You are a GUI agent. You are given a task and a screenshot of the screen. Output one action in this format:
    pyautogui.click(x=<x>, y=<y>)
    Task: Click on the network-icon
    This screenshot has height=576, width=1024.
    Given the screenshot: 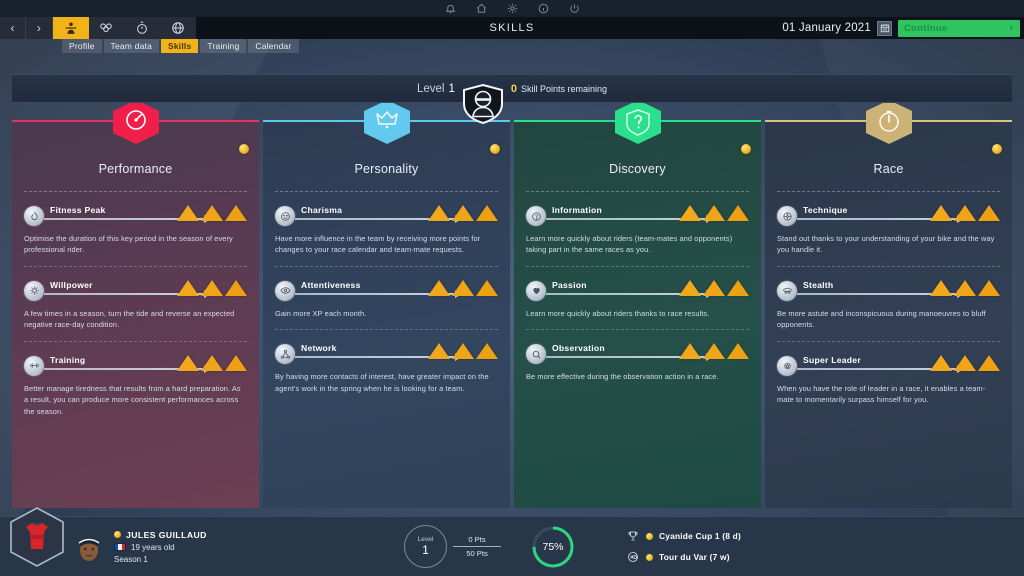 What is the action you would take?
    pyautogui.click(x=285, y=354)
    